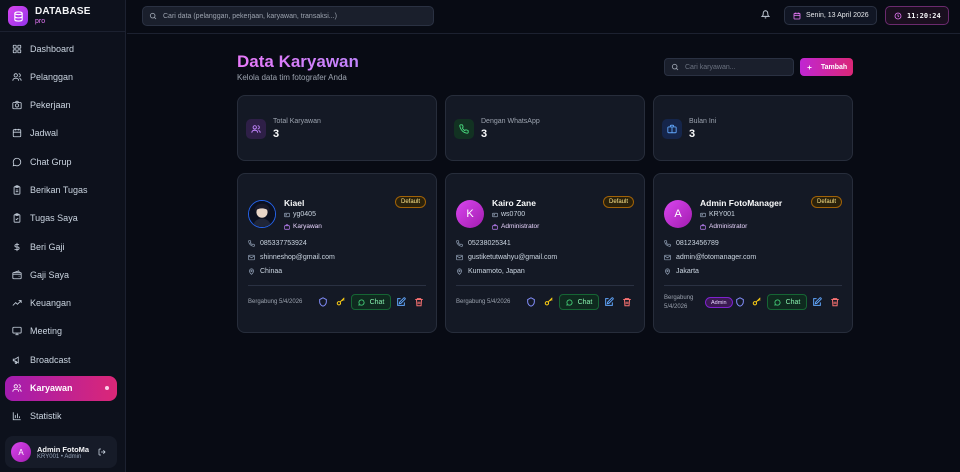 This screenshot has width=960, height=472. What do you see at coordinates (61, 274) in the screenshot?
I see `sidebar-item-gaji-saya: Gaji Saya` at bounding box center [61, 274].